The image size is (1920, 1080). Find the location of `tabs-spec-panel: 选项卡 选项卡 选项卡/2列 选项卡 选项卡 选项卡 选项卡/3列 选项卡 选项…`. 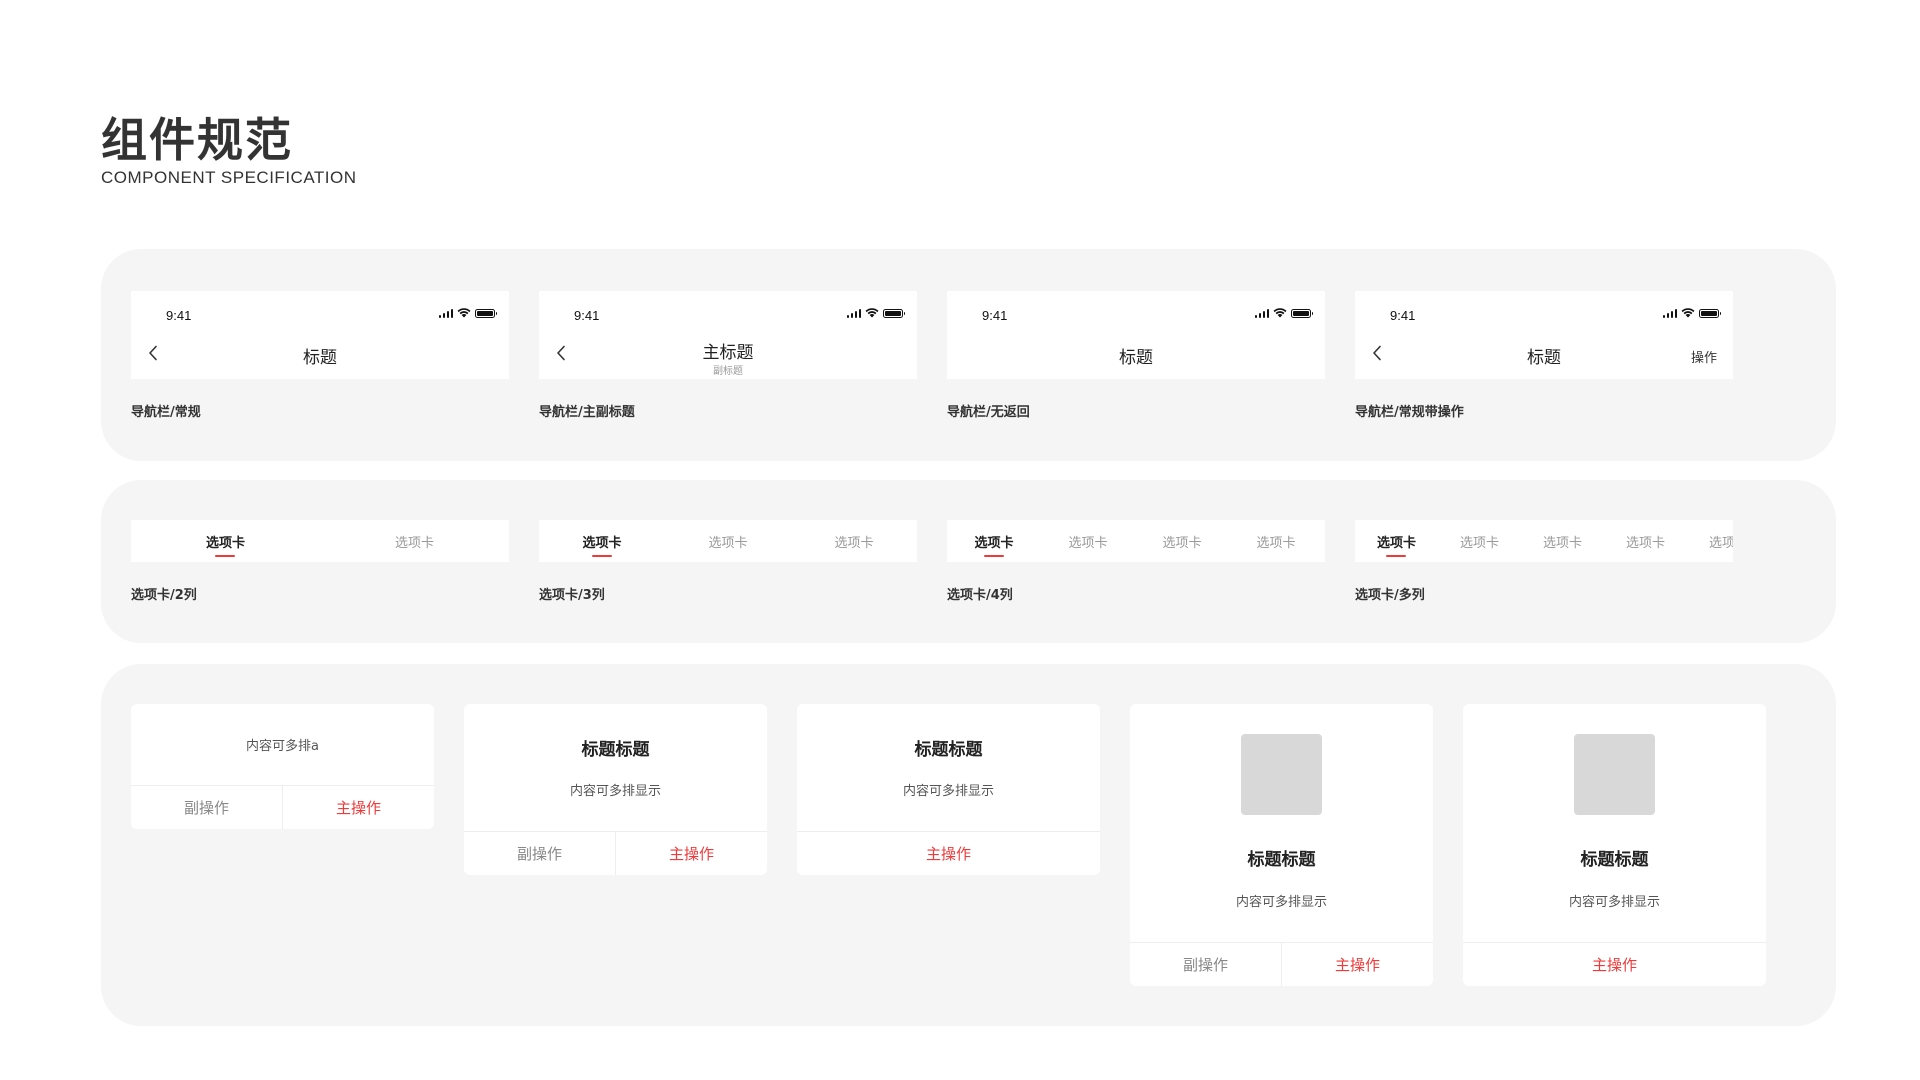

tabs-spec-panel: 选项卡 选项卡 选项卡/2列 选项卡 选项卡 选项卡 选项卡/3列 选项卡 选项… is located at coordinates (968, 561).